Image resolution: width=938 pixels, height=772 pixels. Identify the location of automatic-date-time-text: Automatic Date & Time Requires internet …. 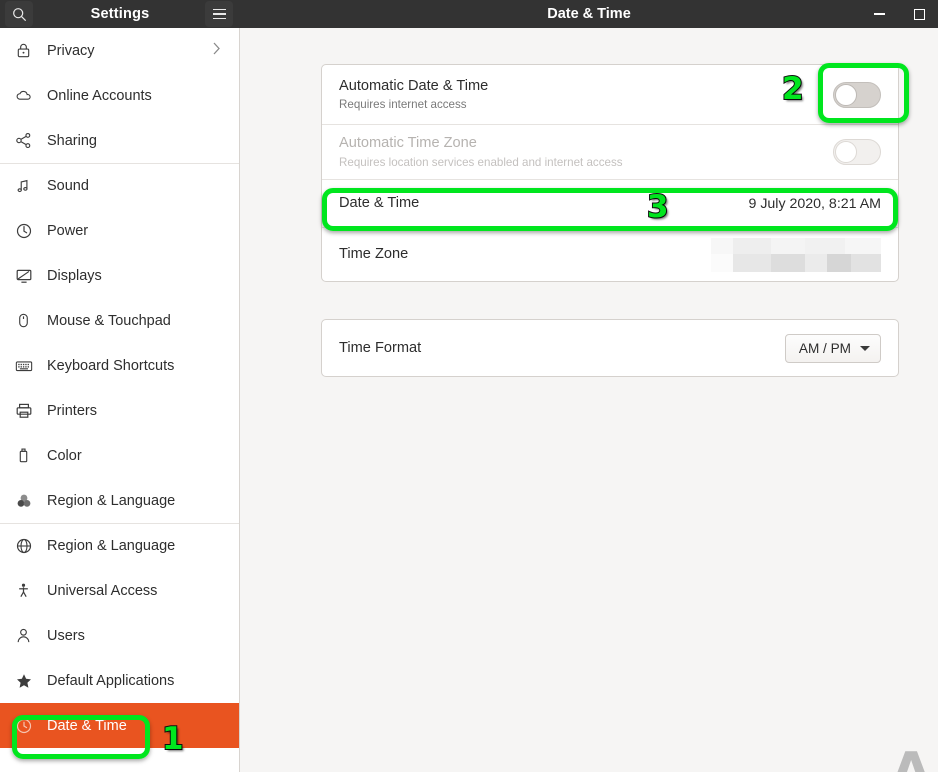
(413, 94).